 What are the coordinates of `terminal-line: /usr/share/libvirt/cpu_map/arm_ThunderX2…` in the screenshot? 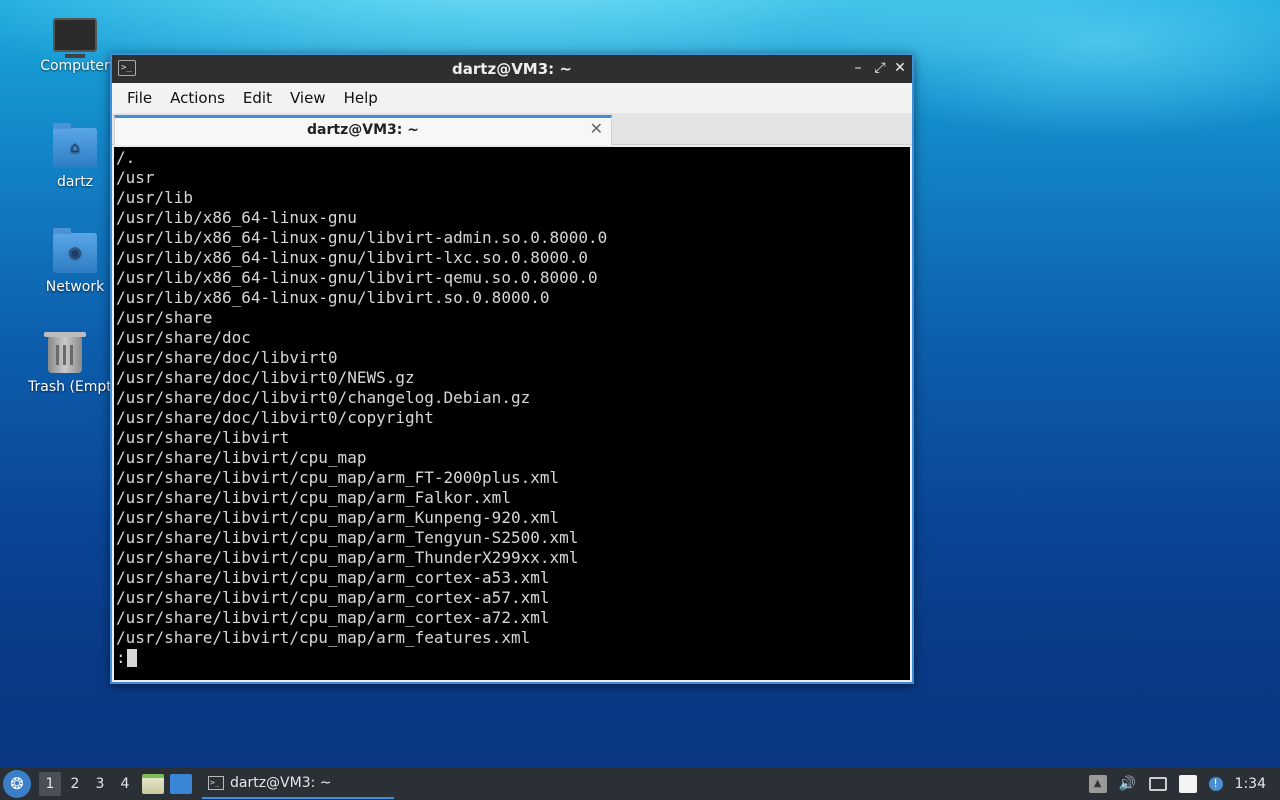 It's located at (347, 557).